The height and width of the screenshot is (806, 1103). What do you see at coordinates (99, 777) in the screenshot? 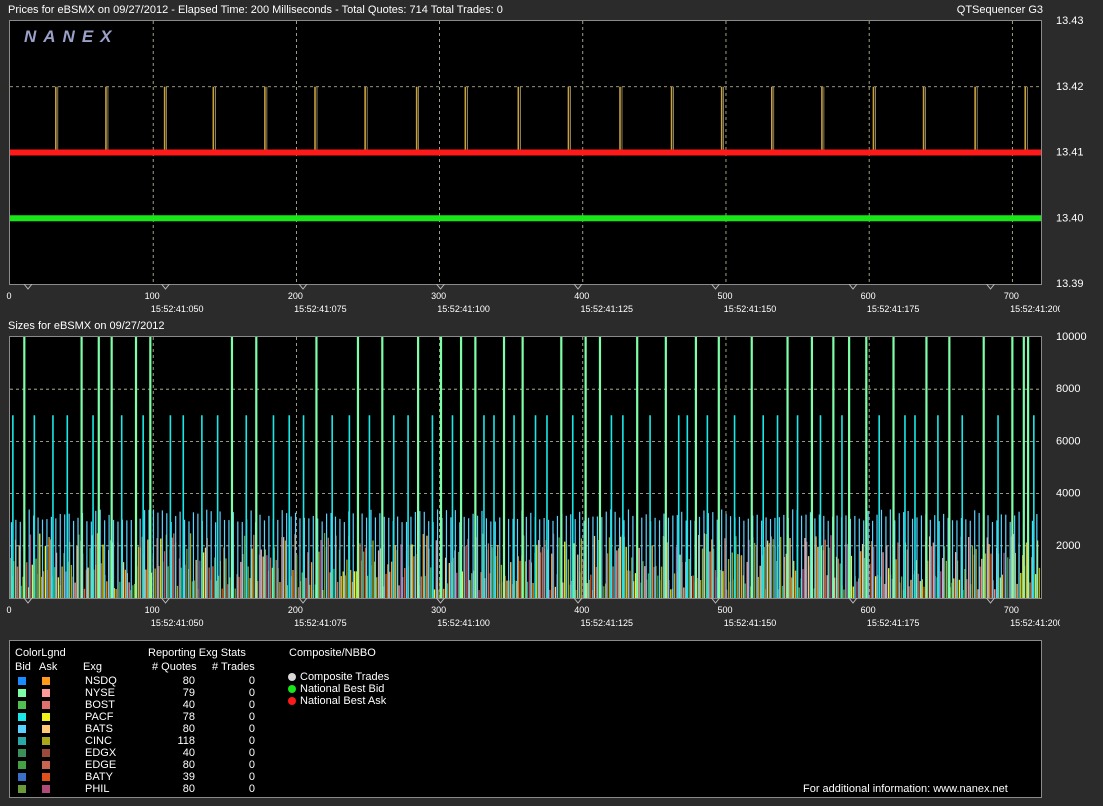
I see `exg-name: BATY` at bounding box center [99, 777].